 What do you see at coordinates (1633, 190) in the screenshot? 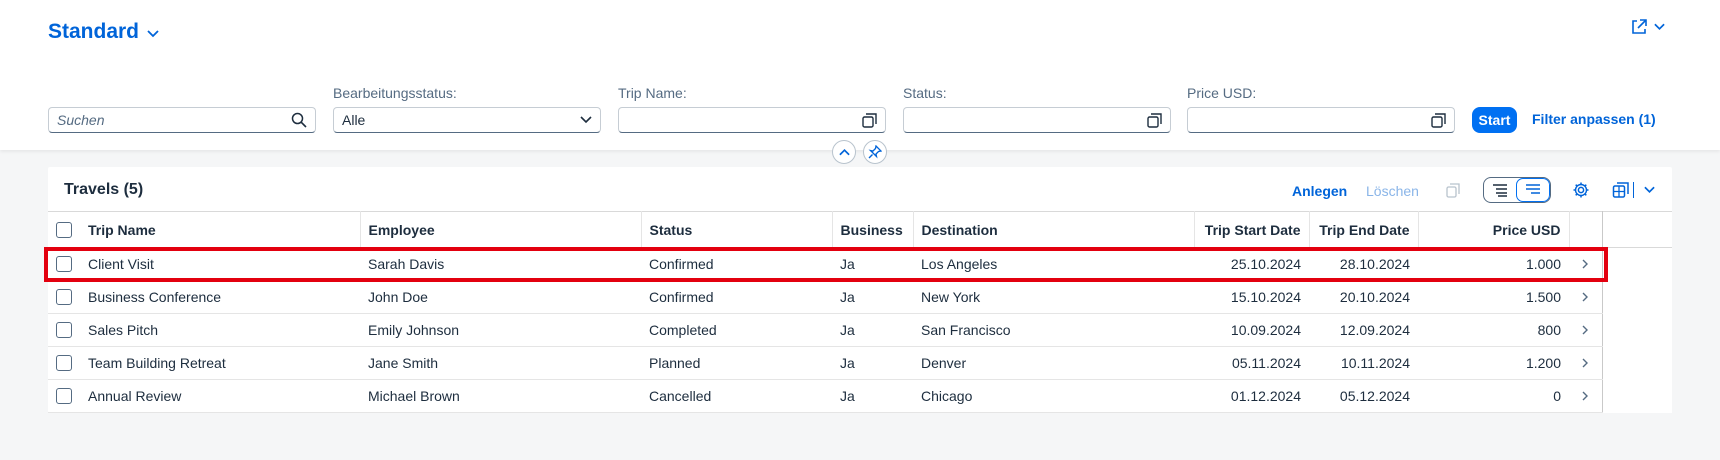
I see `toolbar-separator` at bounding box center [1633, 190].